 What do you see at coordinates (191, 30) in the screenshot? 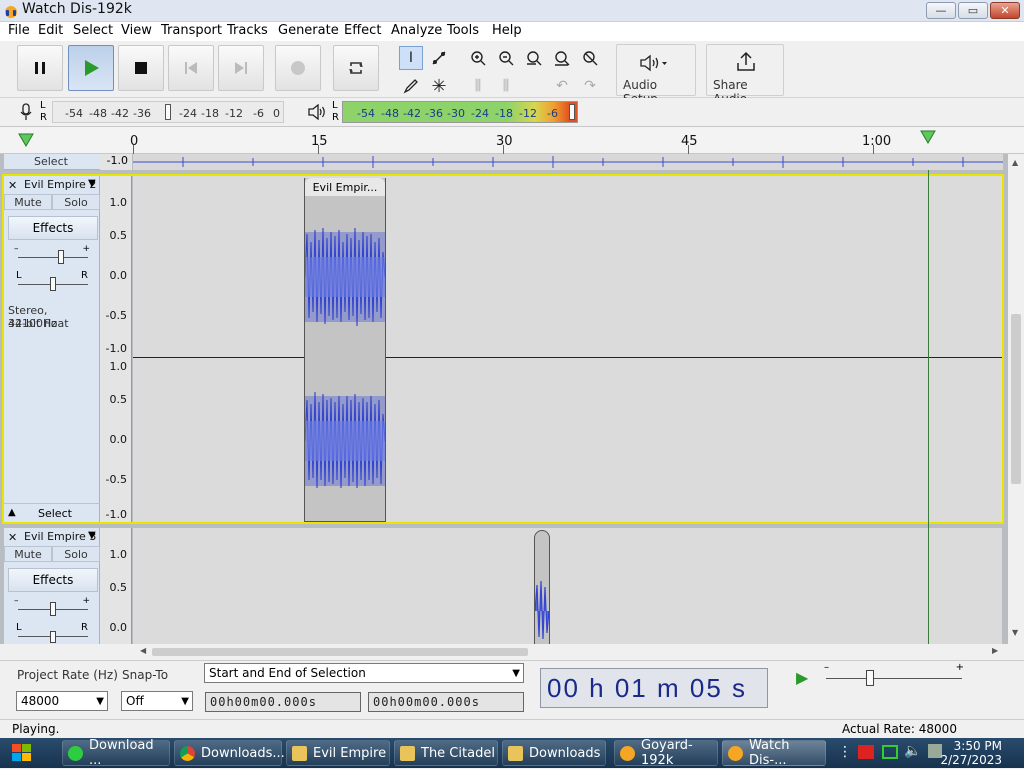
I see `menu-transport: Transport` at bounding box center [191, 30].